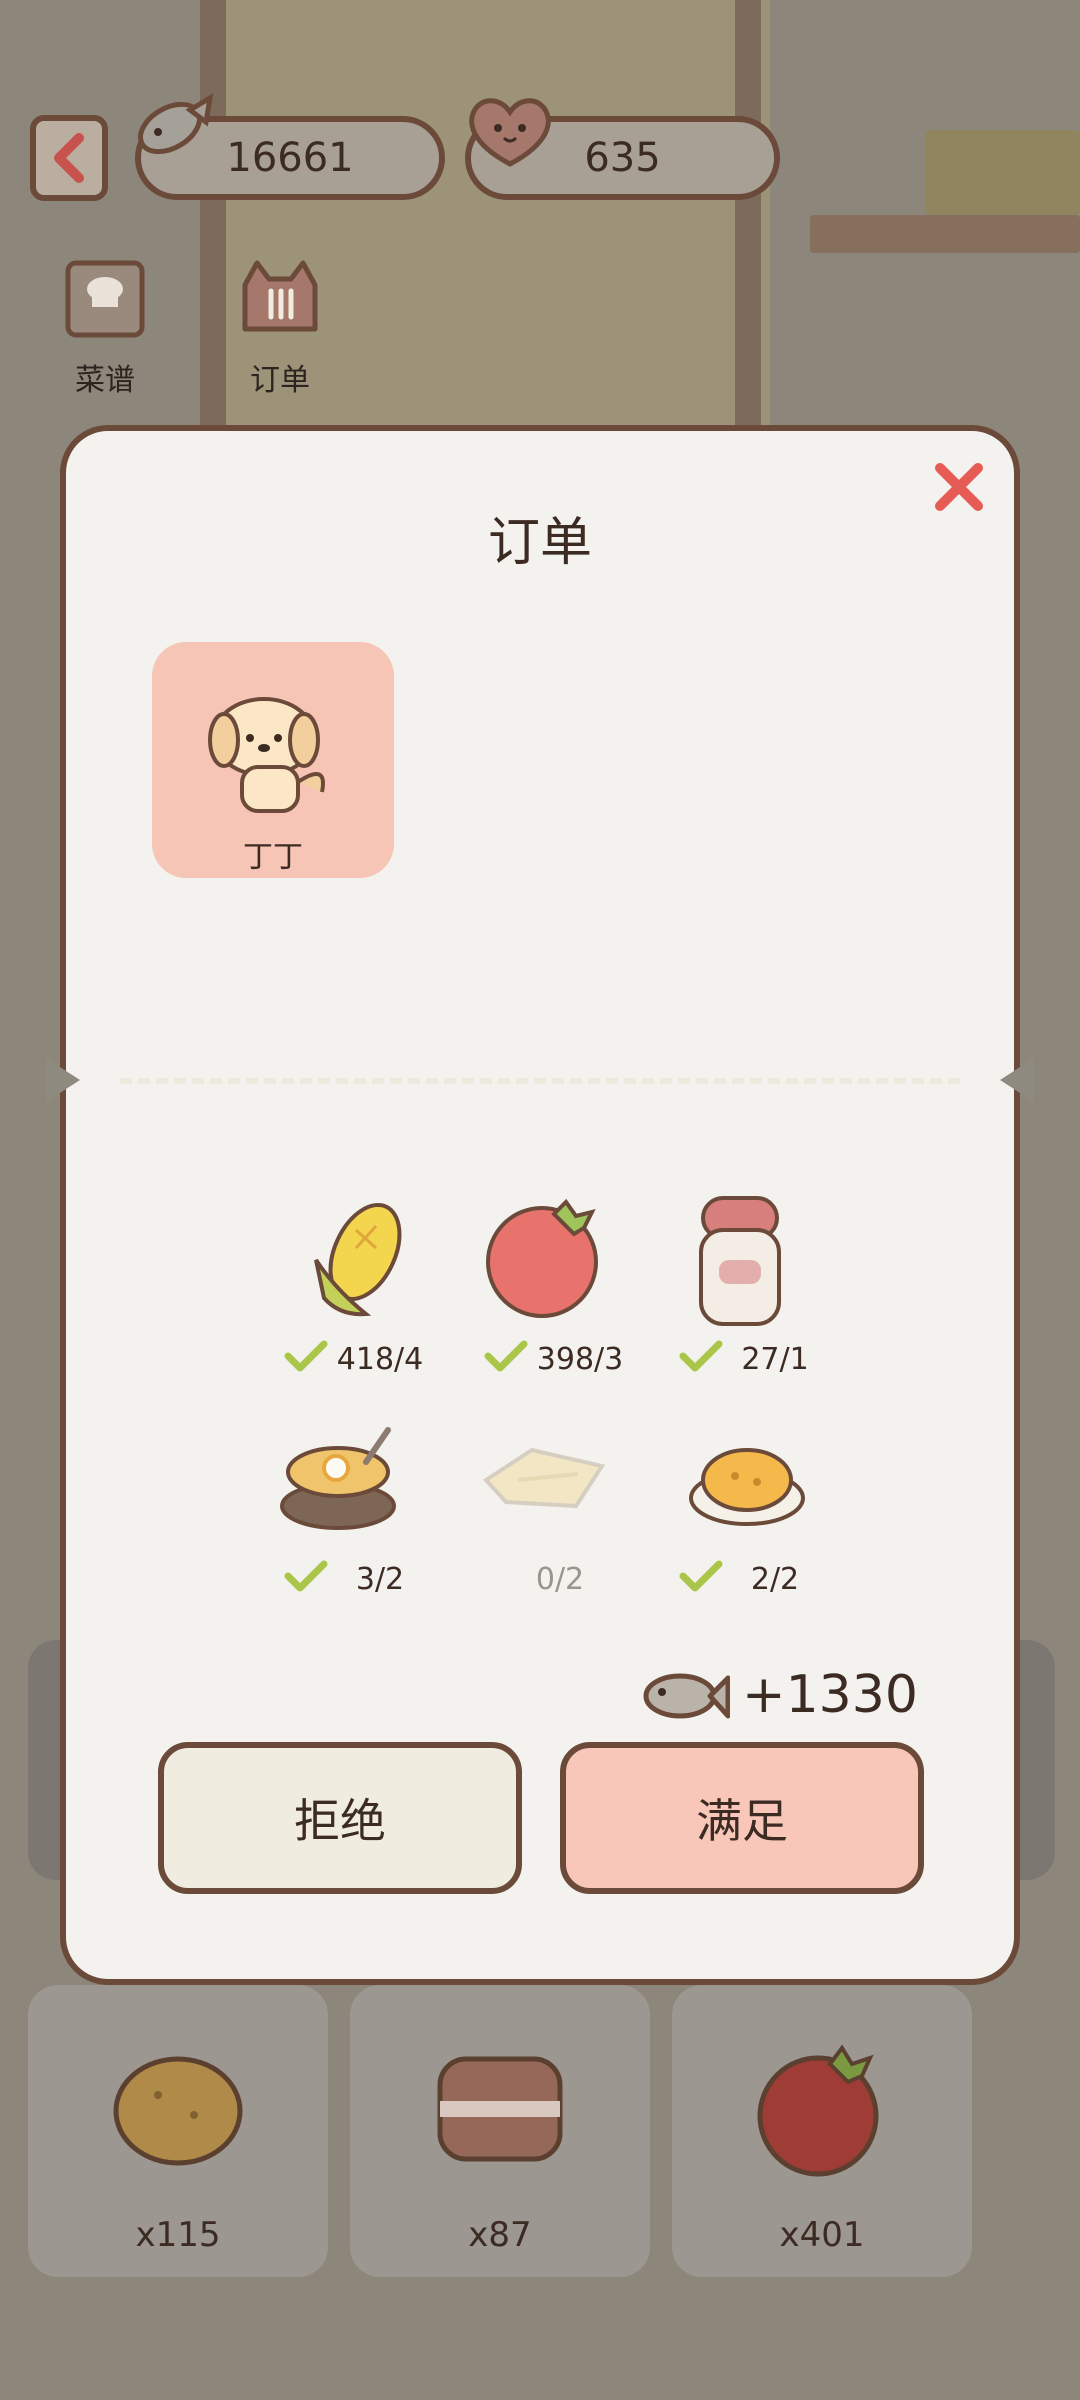 This screenshot has width=1080, height=2400. What do you see at coordinates (266, 755) in the screenshot?
I see `dog-customer-avatar` at bounding box center [266, 755].